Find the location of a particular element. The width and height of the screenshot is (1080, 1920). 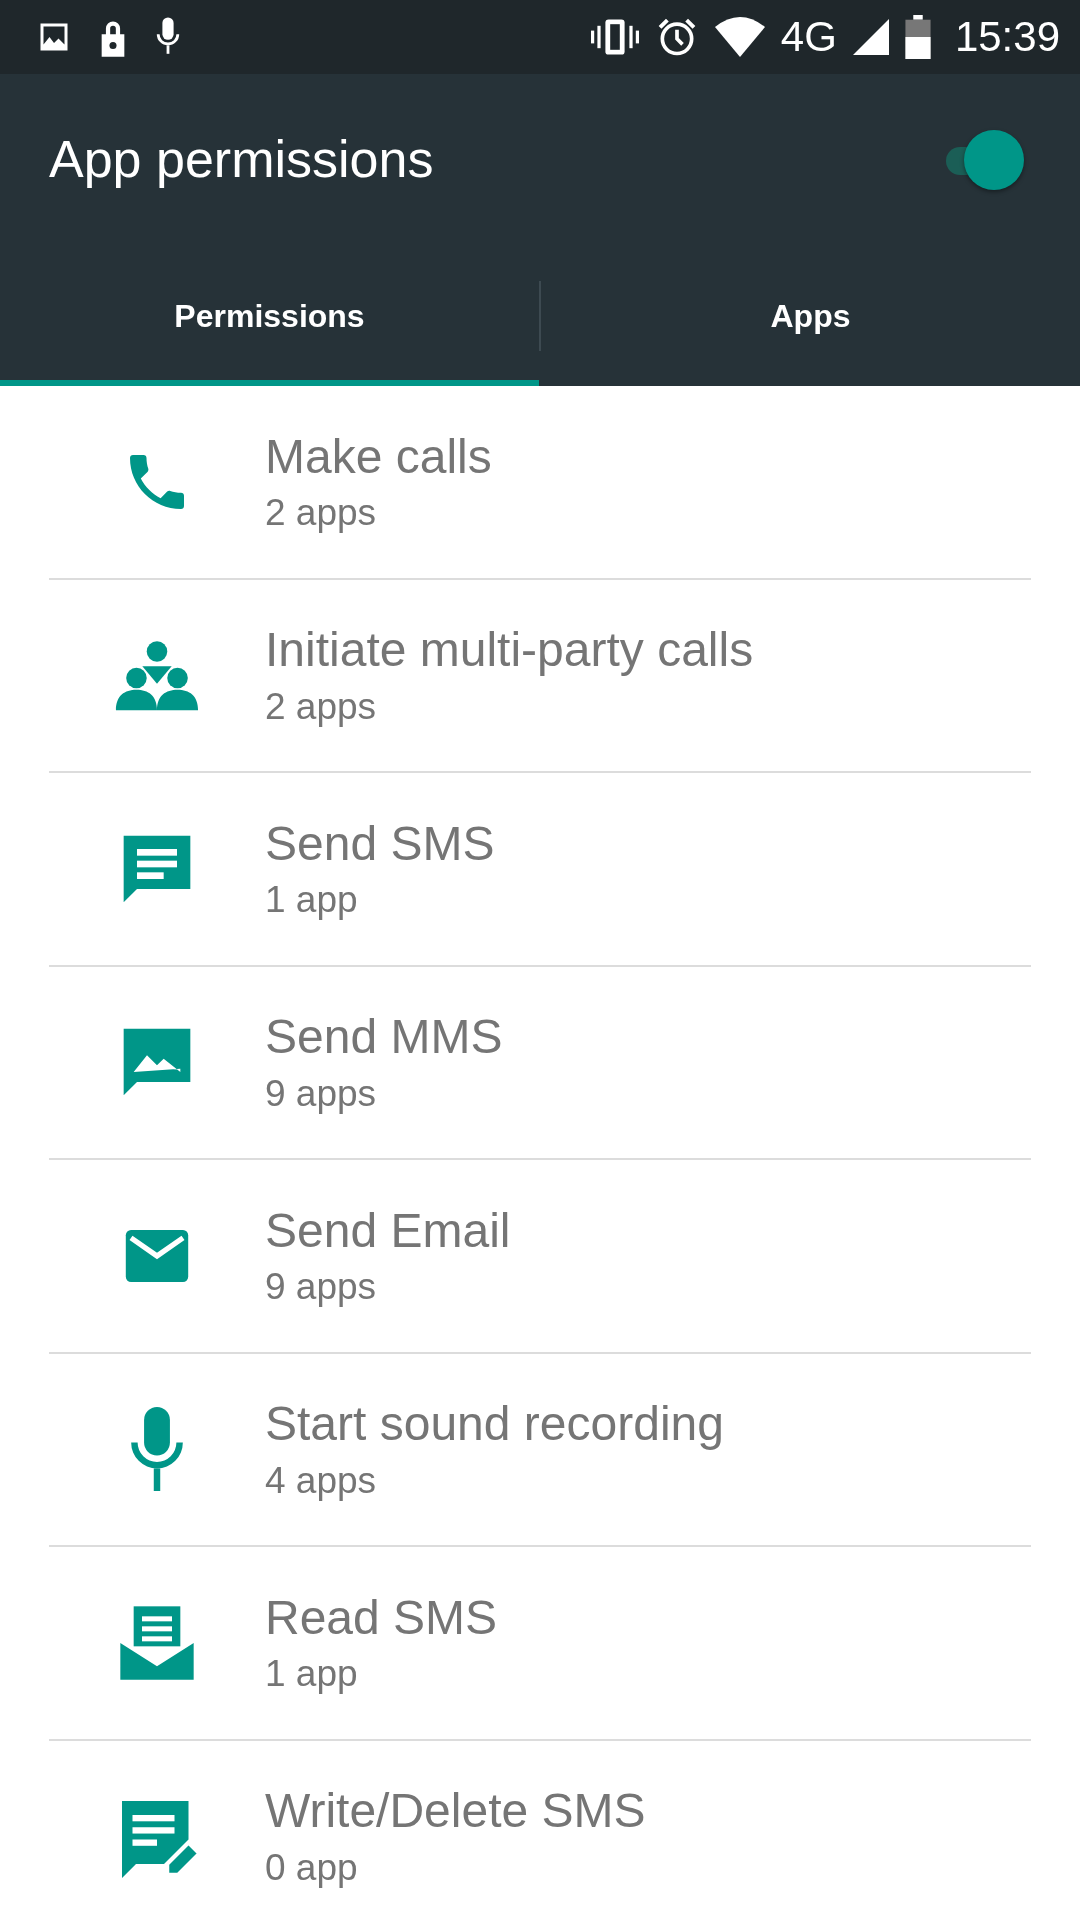

permission-title: Send SMS is located at coordinates (380, 843).